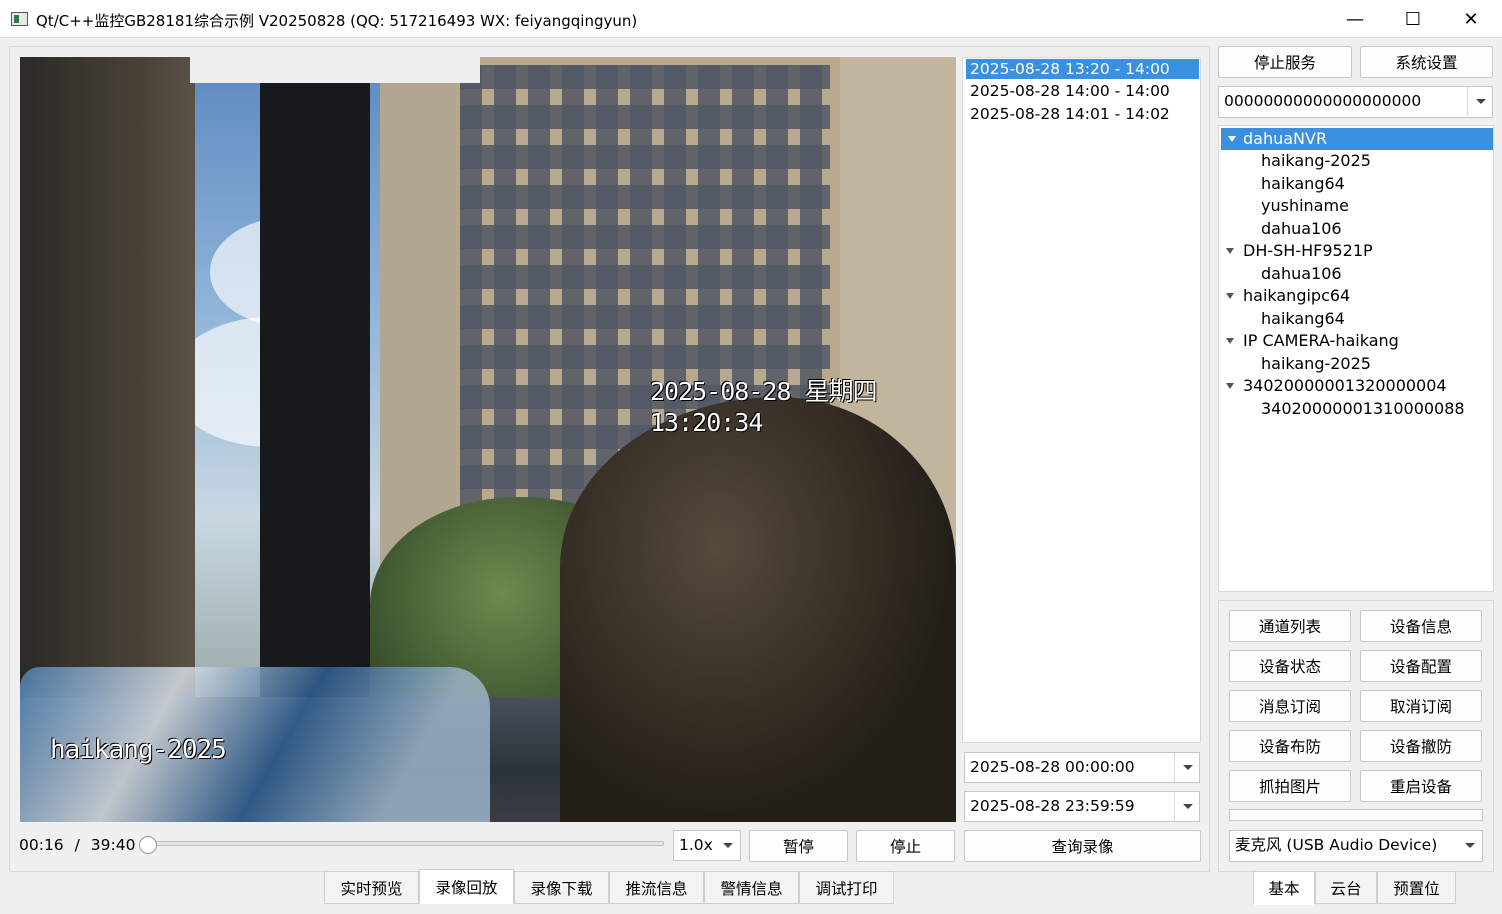 The height and width of the screenshot is (914, 1502). I want to click on tree-node-channel: yushiname, so click(1305, 206).